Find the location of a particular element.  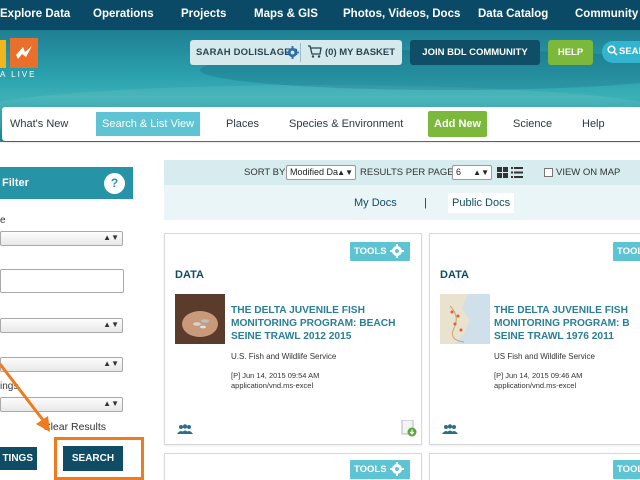

logo-tagline: A LIVE is located at coordinates (18, 74).